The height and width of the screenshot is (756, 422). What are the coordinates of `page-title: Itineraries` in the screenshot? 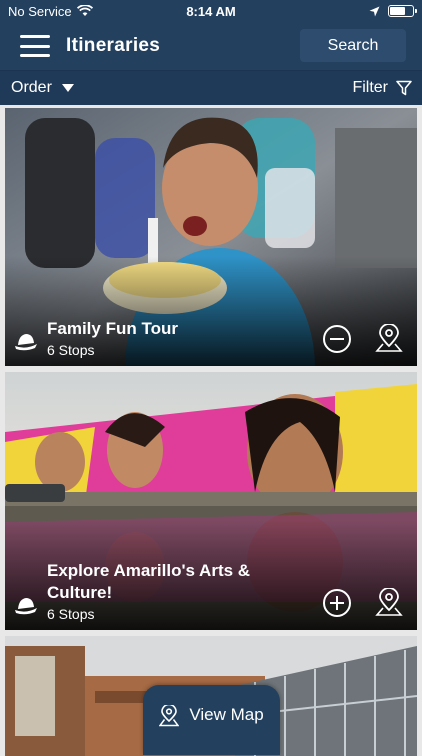 It's located at (113, 45).